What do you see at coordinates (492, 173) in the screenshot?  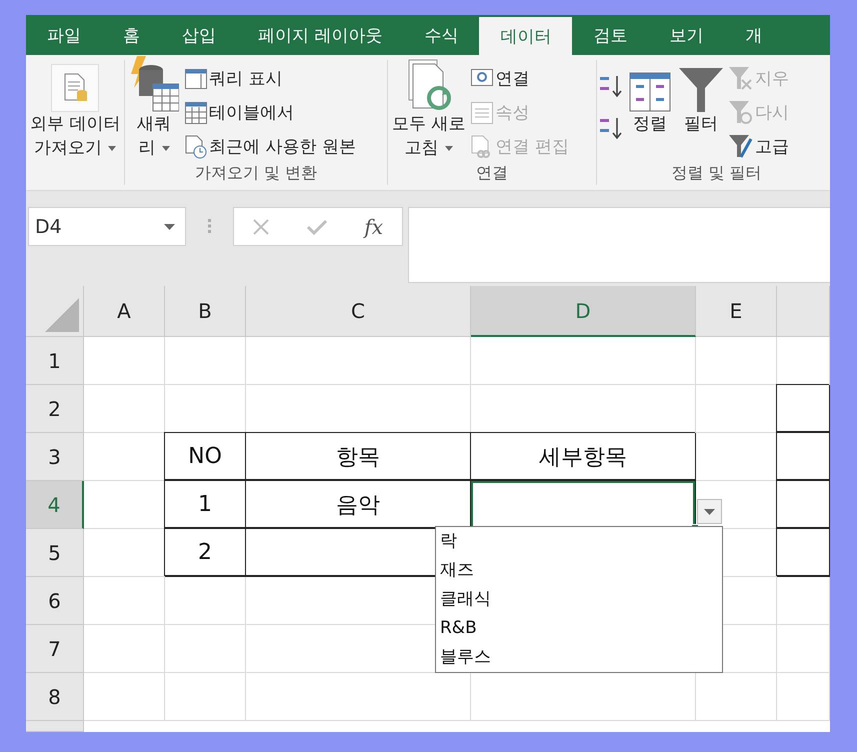 I see `group-label: 연결` at bounding box center [492, 173].